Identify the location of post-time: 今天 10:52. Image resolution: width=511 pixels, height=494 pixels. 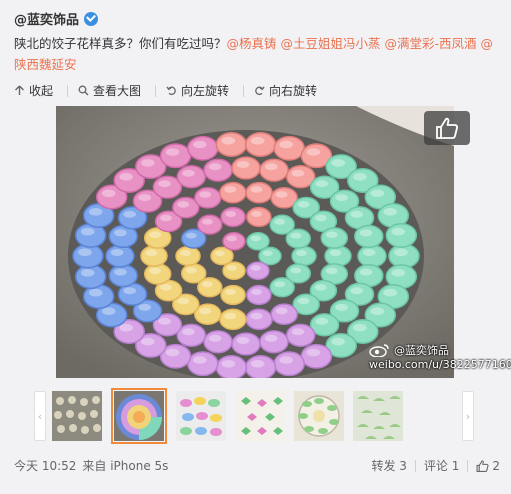
(45, 465).